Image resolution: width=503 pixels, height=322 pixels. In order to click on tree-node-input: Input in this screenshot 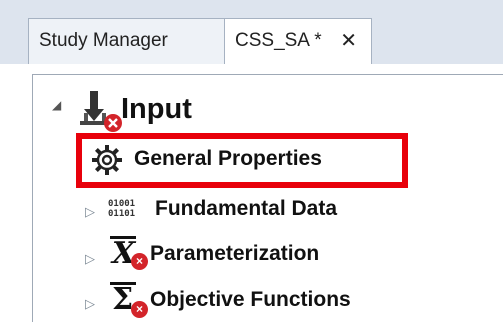, I will do `click(156, 109)`.